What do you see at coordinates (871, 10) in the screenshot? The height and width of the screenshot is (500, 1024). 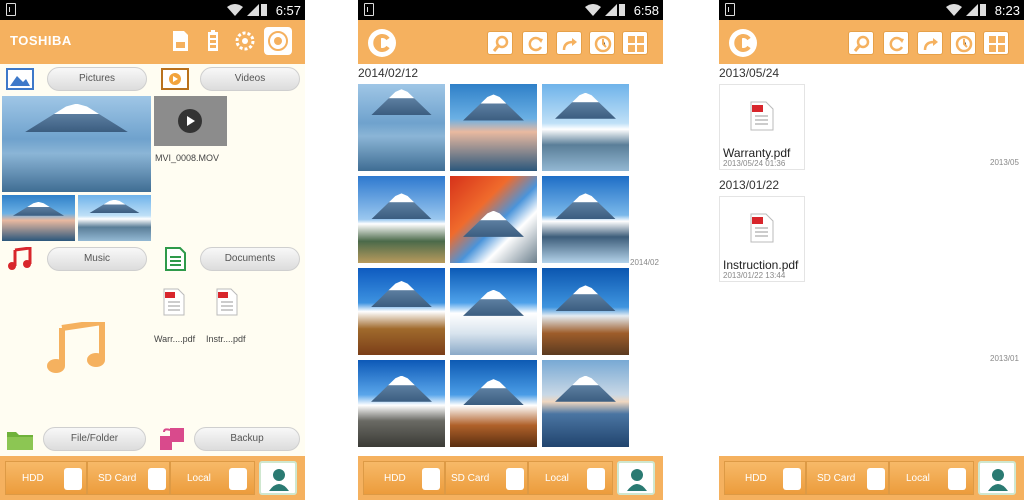 I see `status-bar: 8:23` at bounding box center [871, 10].